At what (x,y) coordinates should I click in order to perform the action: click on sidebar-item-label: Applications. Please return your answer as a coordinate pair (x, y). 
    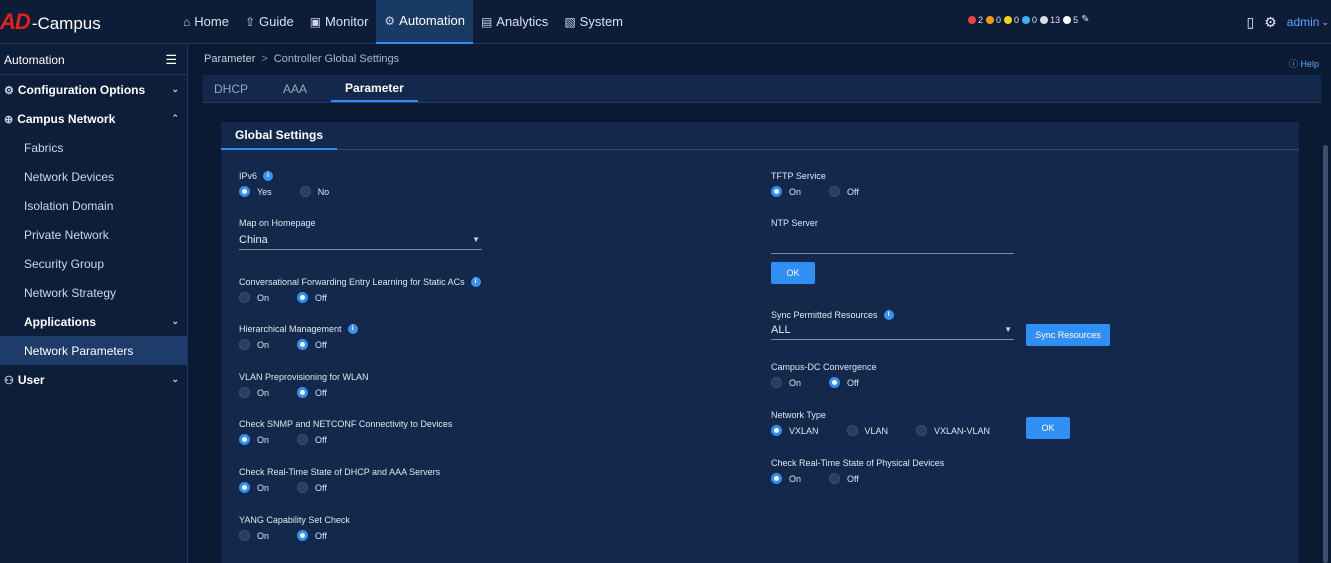
    Looking at the image, I should click on (60, 321).